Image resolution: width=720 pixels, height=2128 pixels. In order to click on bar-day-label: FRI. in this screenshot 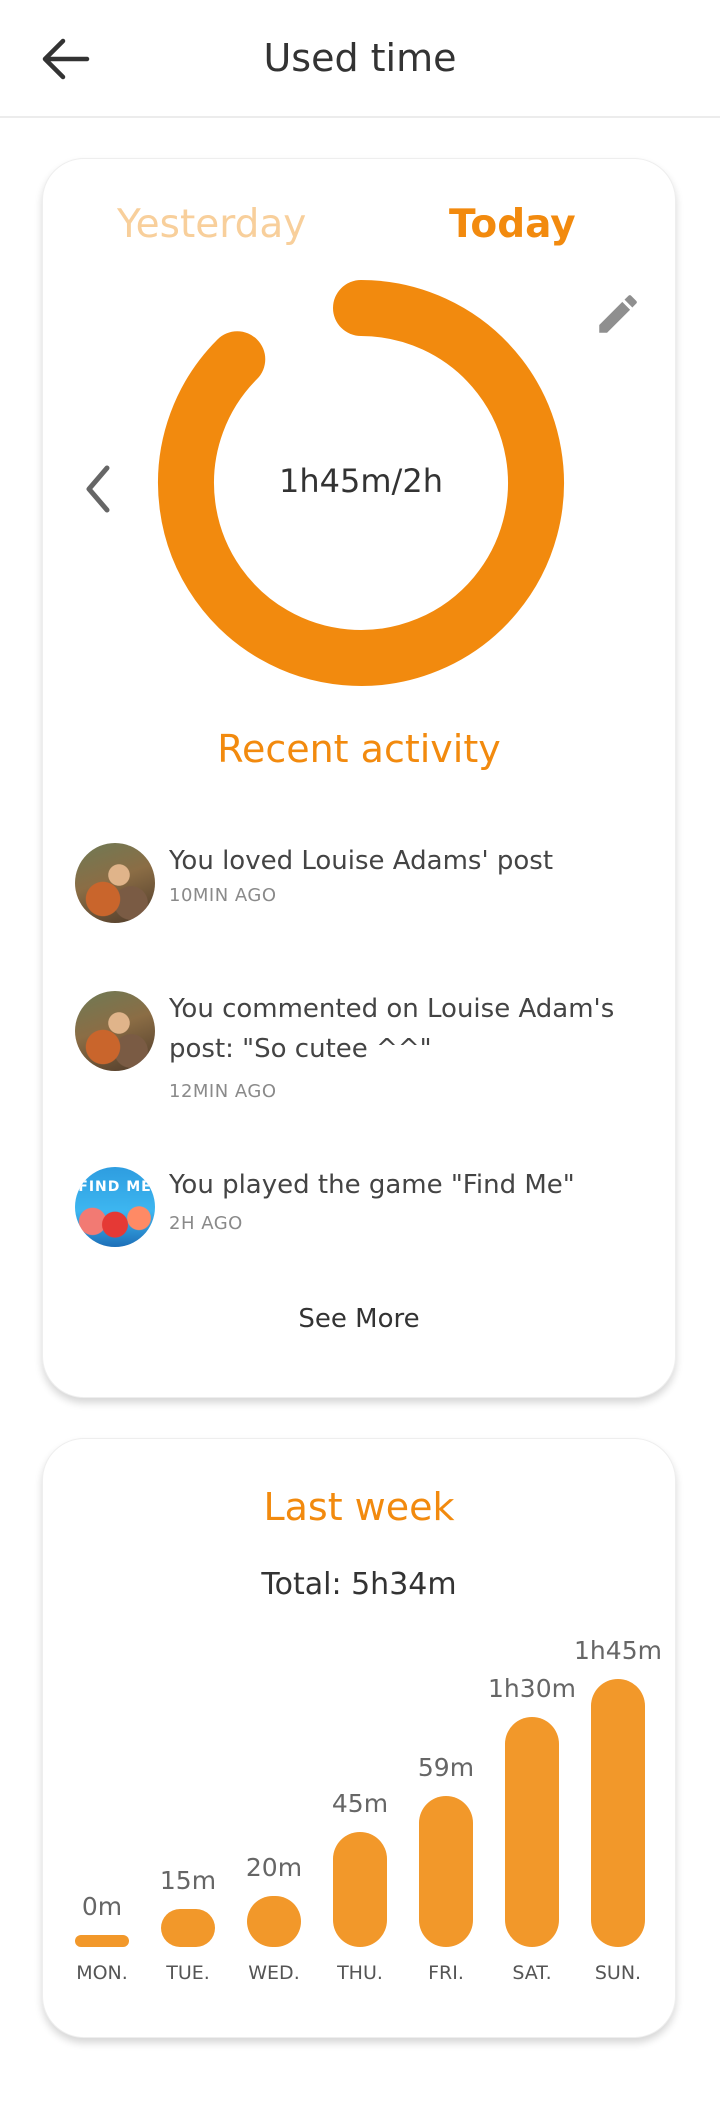, I will do `click(446, 1973)`.